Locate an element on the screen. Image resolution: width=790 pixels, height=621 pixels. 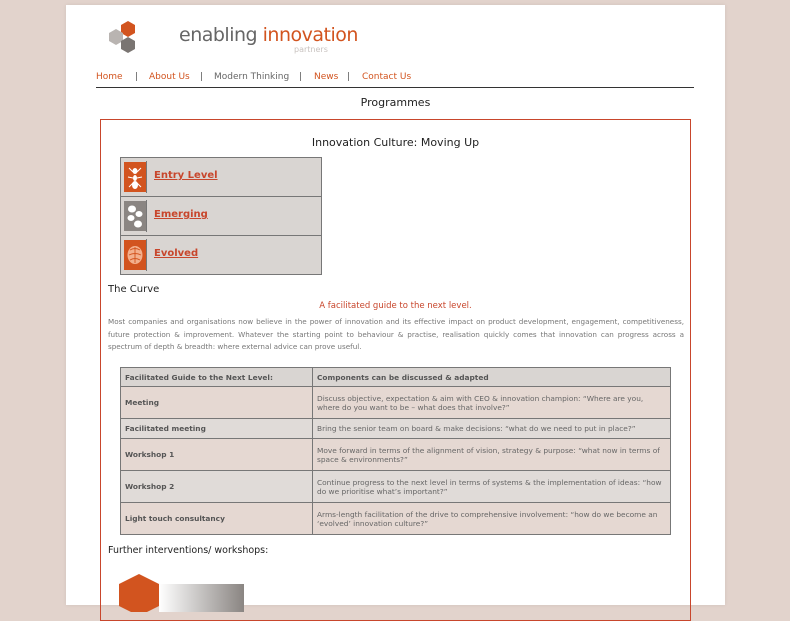
nav-about-us: About Us is located at coordinates (169, 77).